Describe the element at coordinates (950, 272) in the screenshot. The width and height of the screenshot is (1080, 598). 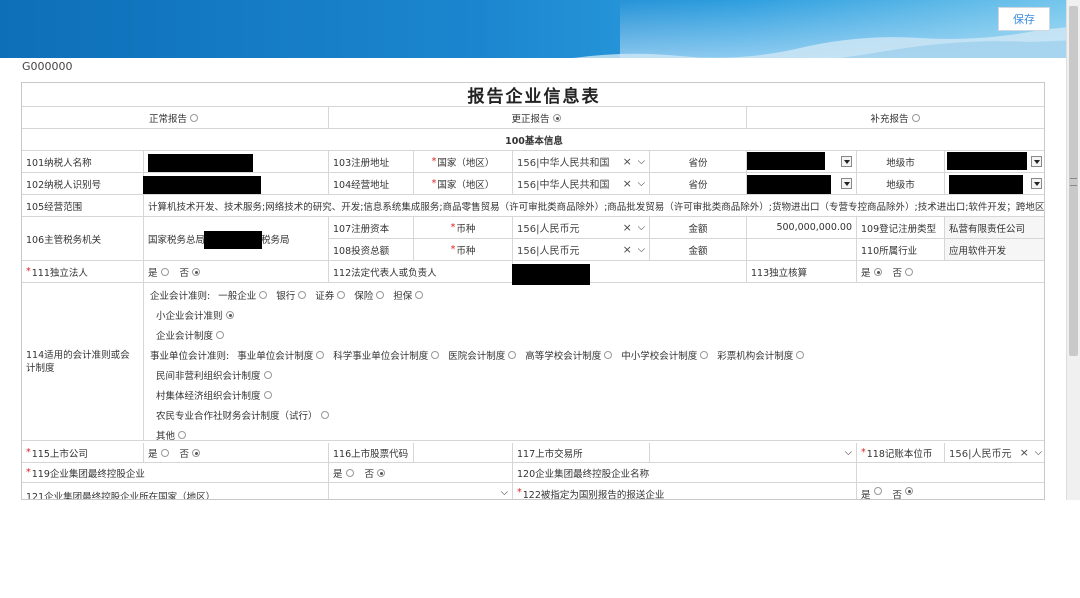
I see `r113-radios: 是否` at that location.